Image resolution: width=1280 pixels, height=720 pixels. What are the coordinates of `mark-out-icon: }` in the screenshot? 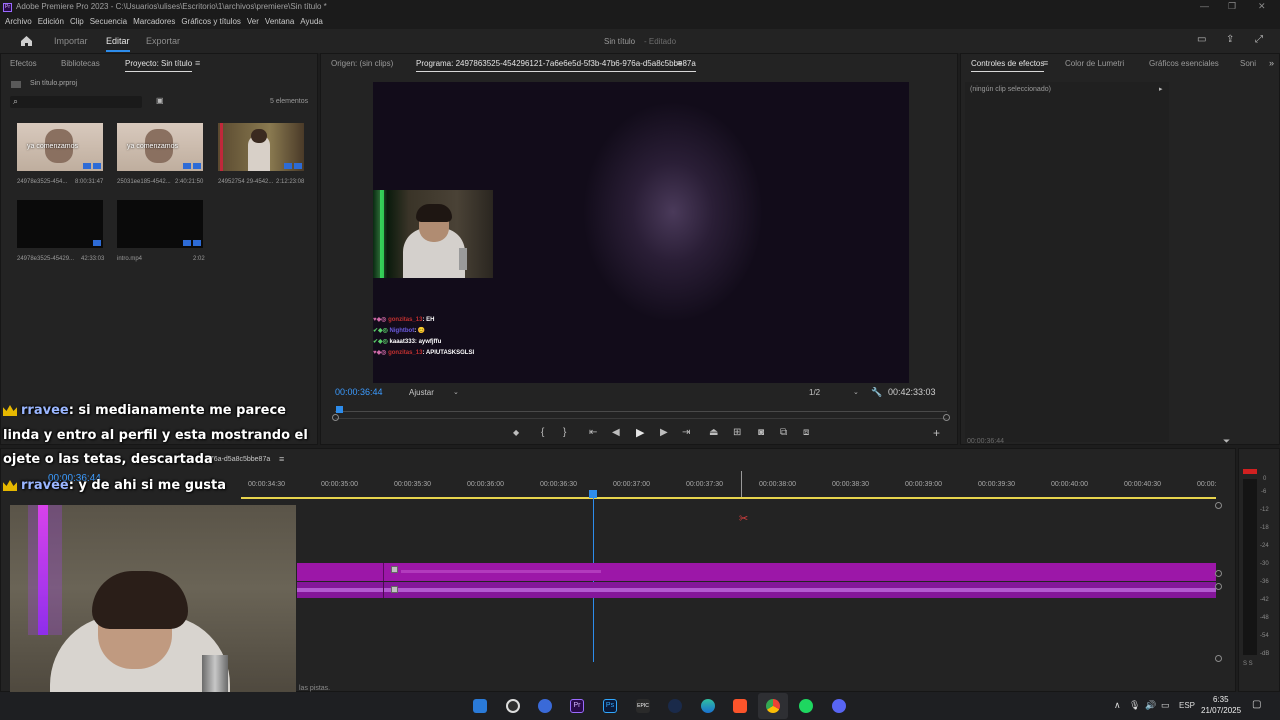 It's located at (564, 432).